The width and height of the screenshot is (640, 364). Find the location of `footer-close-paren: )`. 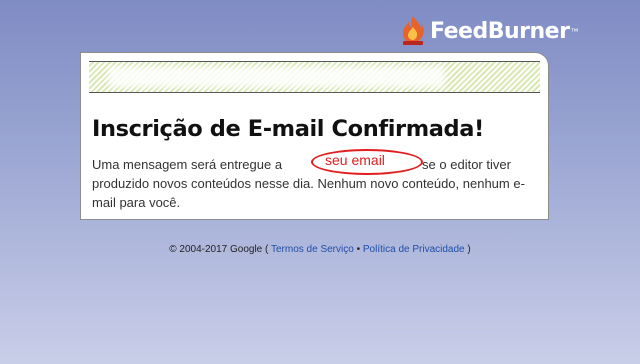

footer-close-paren: ) is located at coordinates (469, 249).